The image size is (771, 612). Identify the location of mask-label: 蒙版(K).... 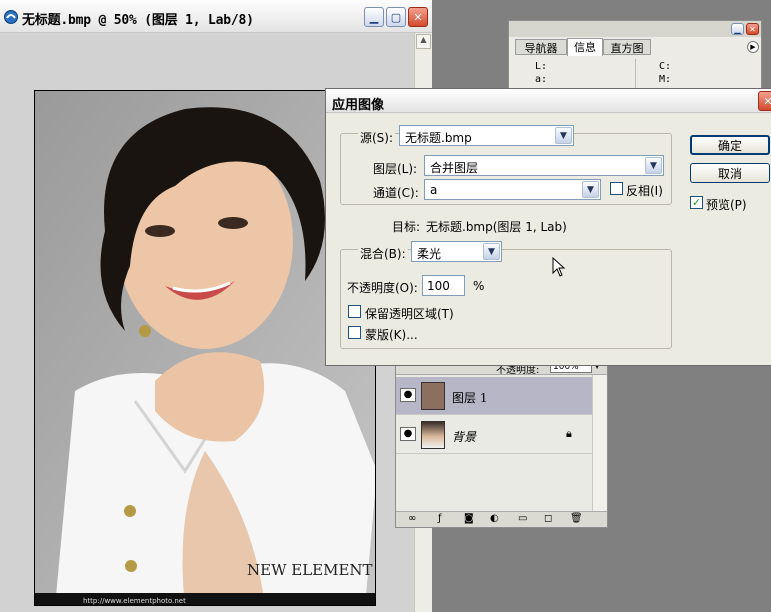
(391, 334).